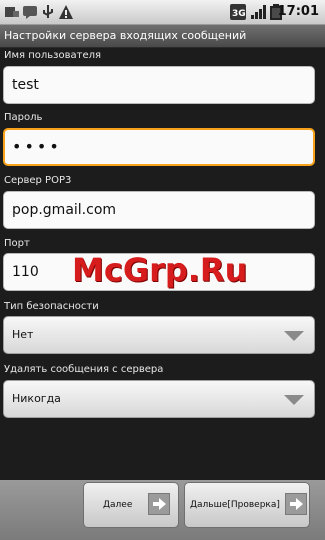 Image resolution: width=325 pixels, height=540 pixels. I want to click on svg-text: 3G, so click(239, 14).